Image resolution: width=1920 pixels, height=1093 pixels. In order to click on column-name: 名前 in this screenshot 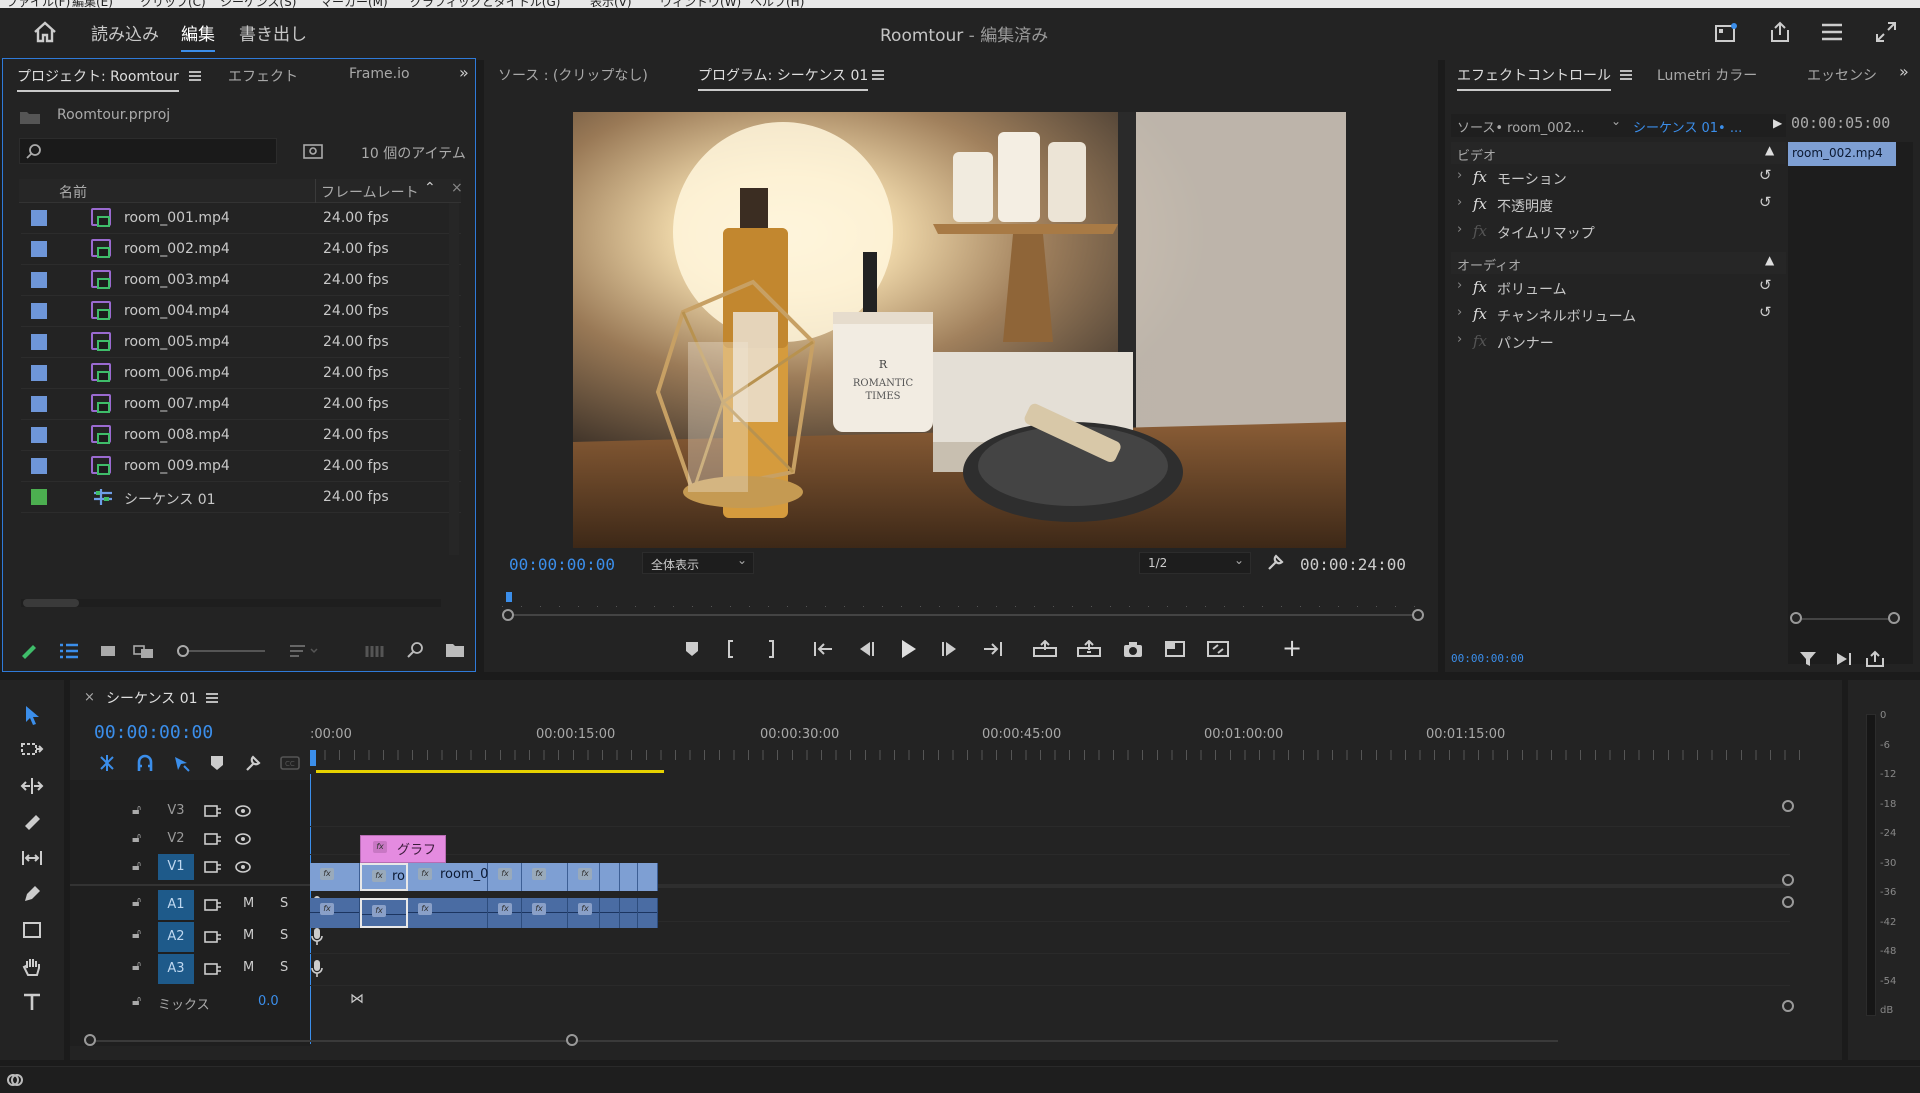, I will do `click(73, 192)`.